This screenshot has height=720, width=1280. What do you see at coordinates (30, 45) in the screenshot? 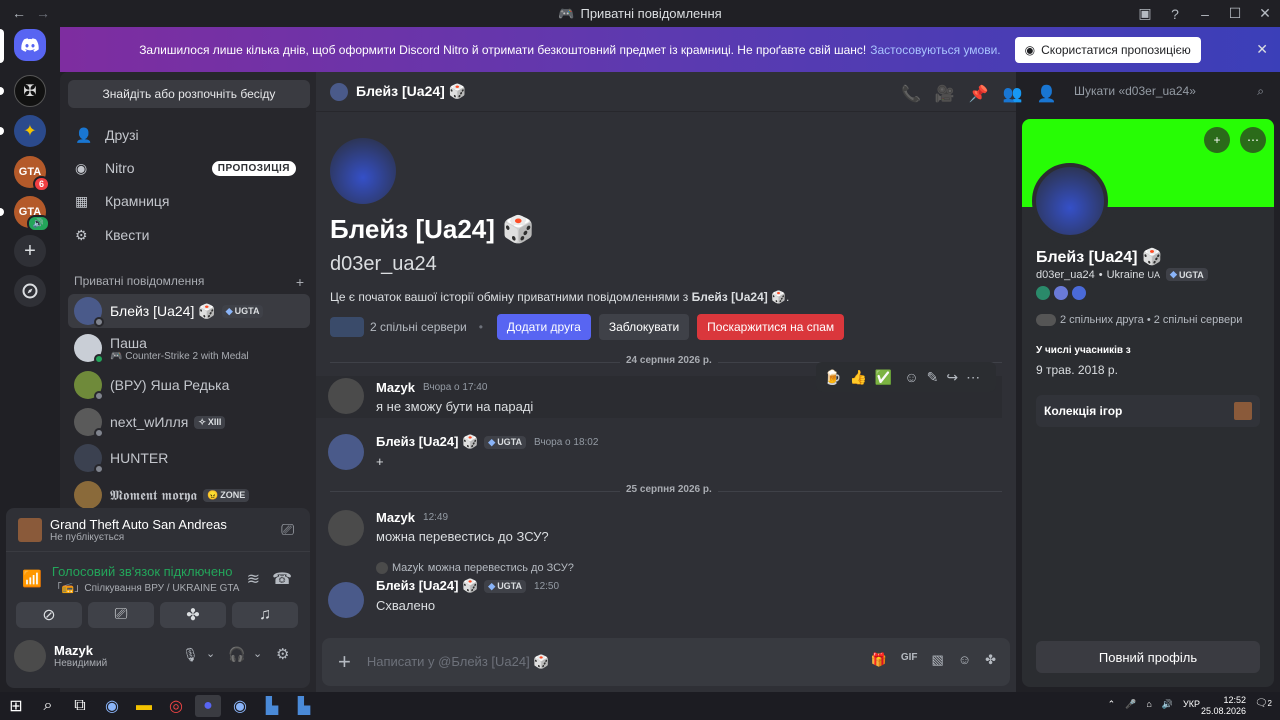
I see `home-discord-icon` at bounding box center [30, 45].